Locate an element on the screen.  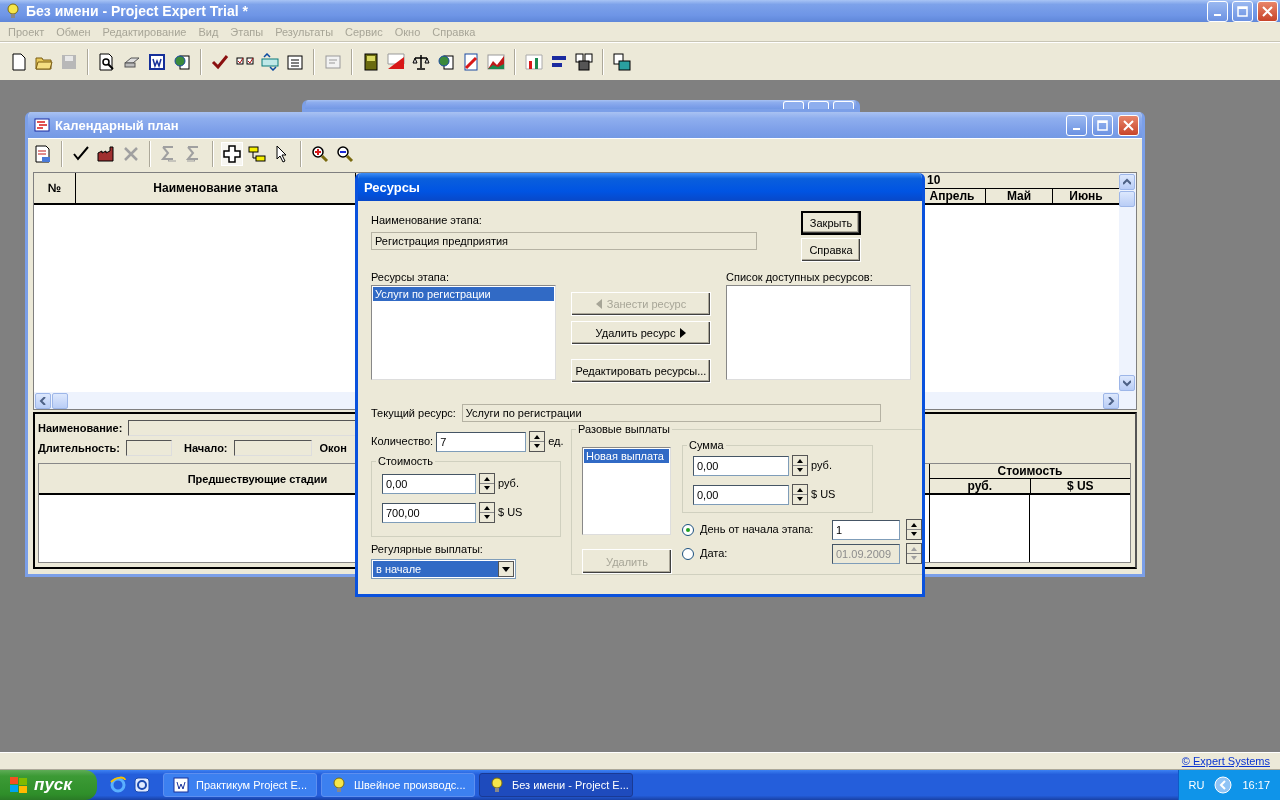
dialog-title: Ресурсы is located at coordinates (392, 187).